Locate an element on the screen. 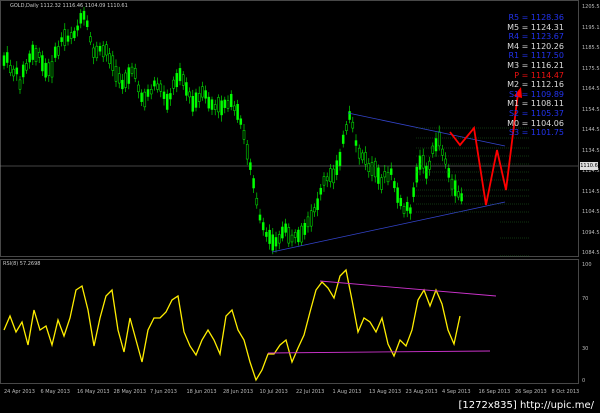 The width and height of the screenshot is (600, 413). date-axis-tick: 22 Jul 2013 is located at coordinates (310, 392).